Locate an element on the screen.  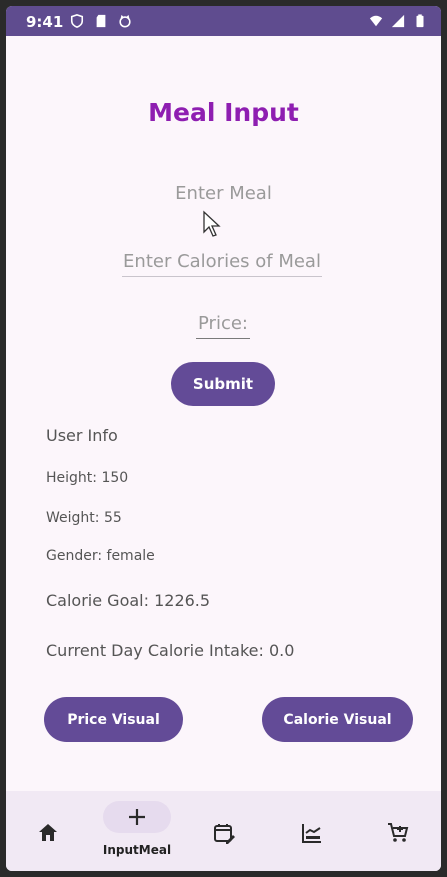
shield-icon is located at coordinates (77, 21).